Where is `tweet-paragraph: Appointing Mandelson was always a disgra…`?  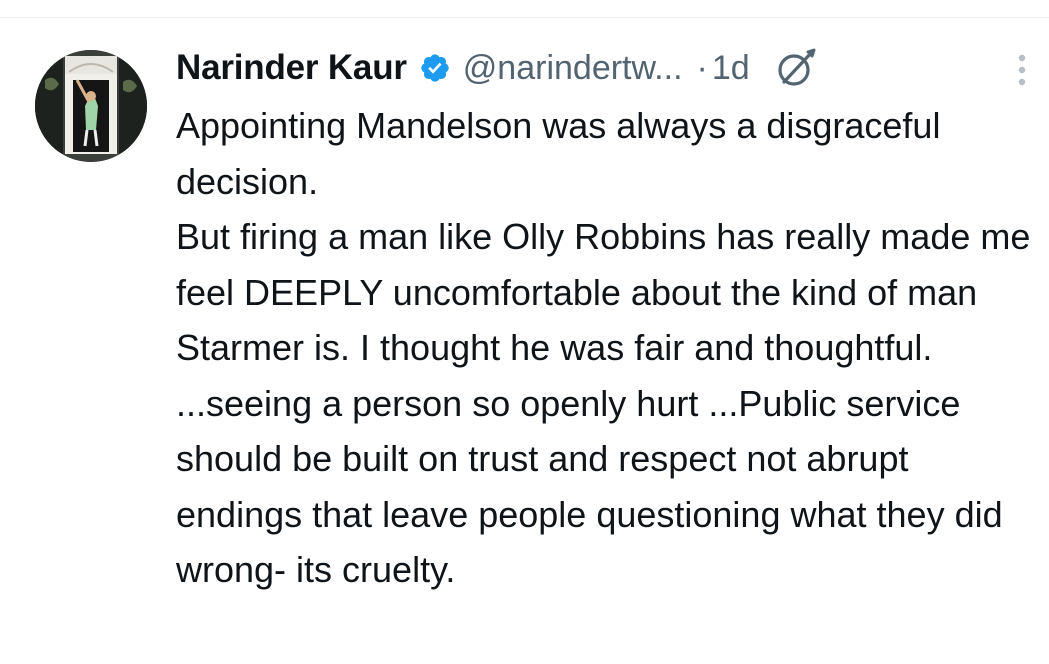 tweet-paragraph: Appointing Mandelson was always a disgra… is located at coordinates (563, 153).